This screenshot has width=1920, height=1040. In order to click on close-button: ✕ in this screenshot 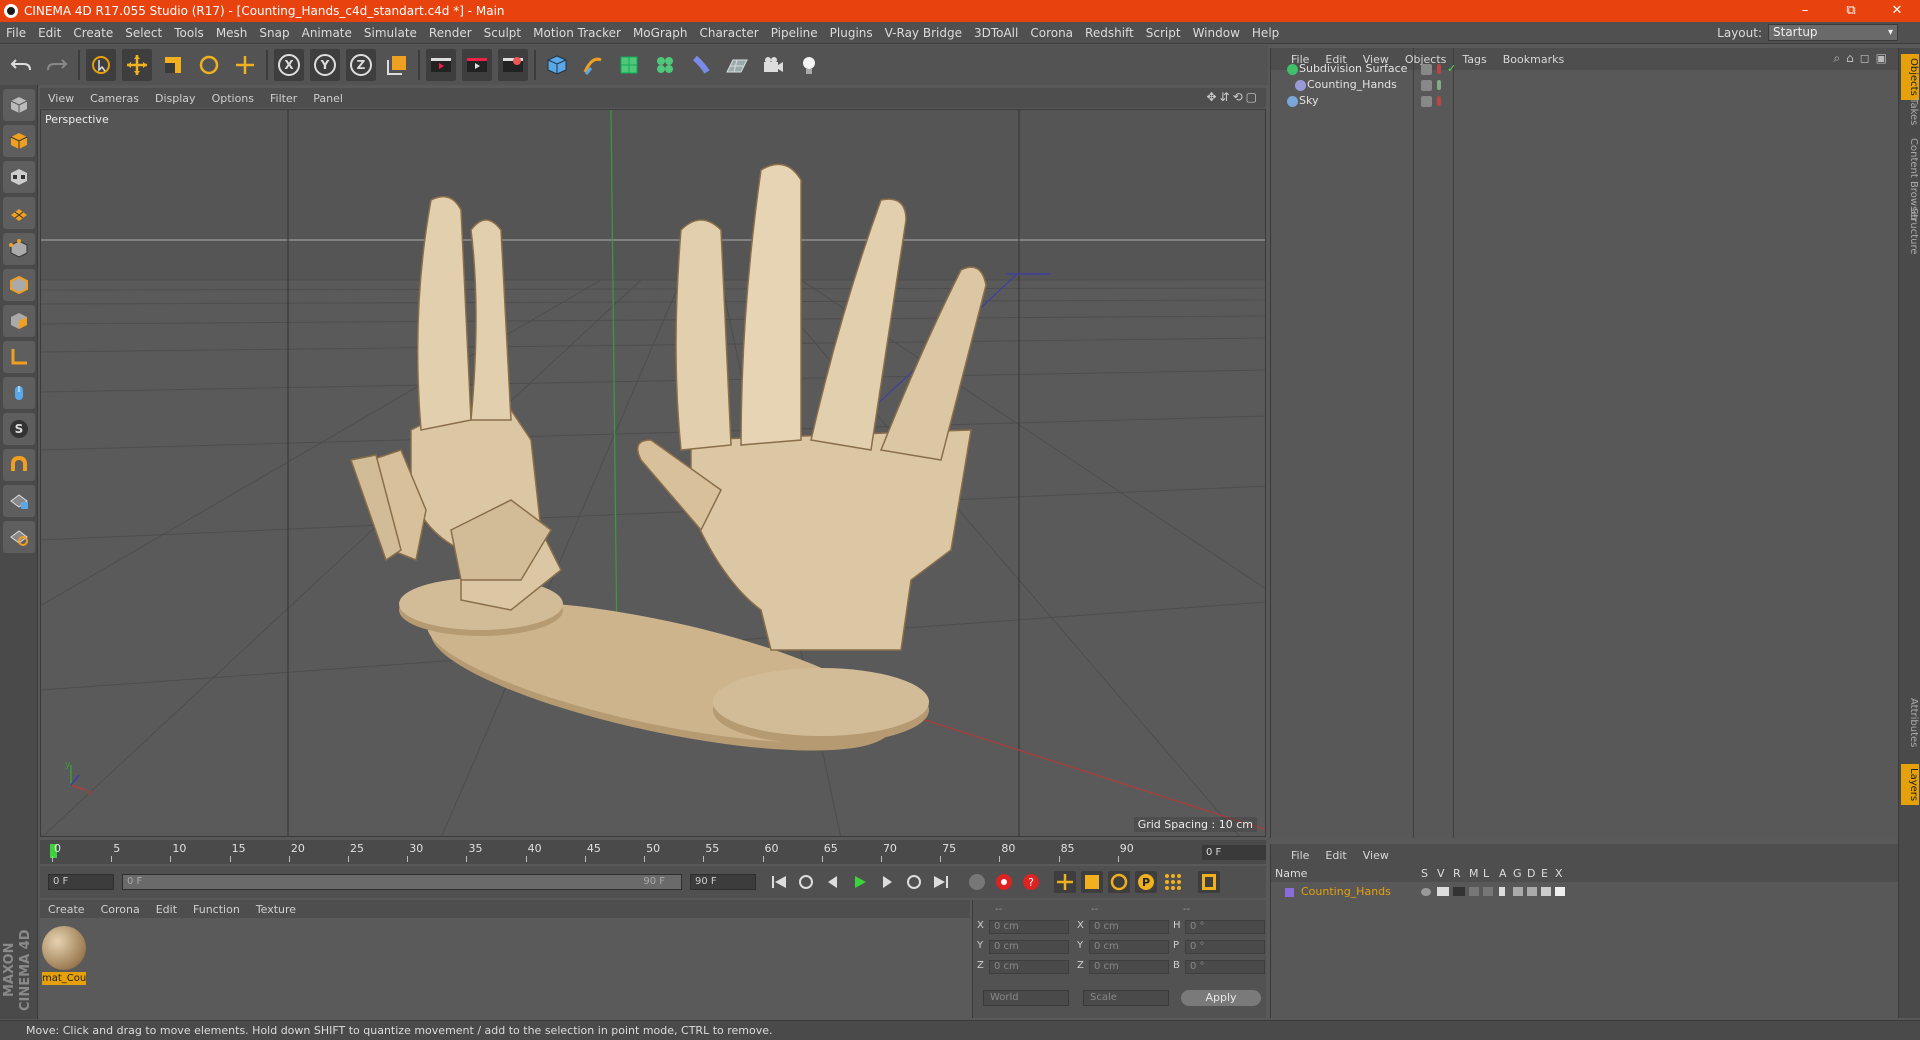, I will do `click(1897, 11)`.